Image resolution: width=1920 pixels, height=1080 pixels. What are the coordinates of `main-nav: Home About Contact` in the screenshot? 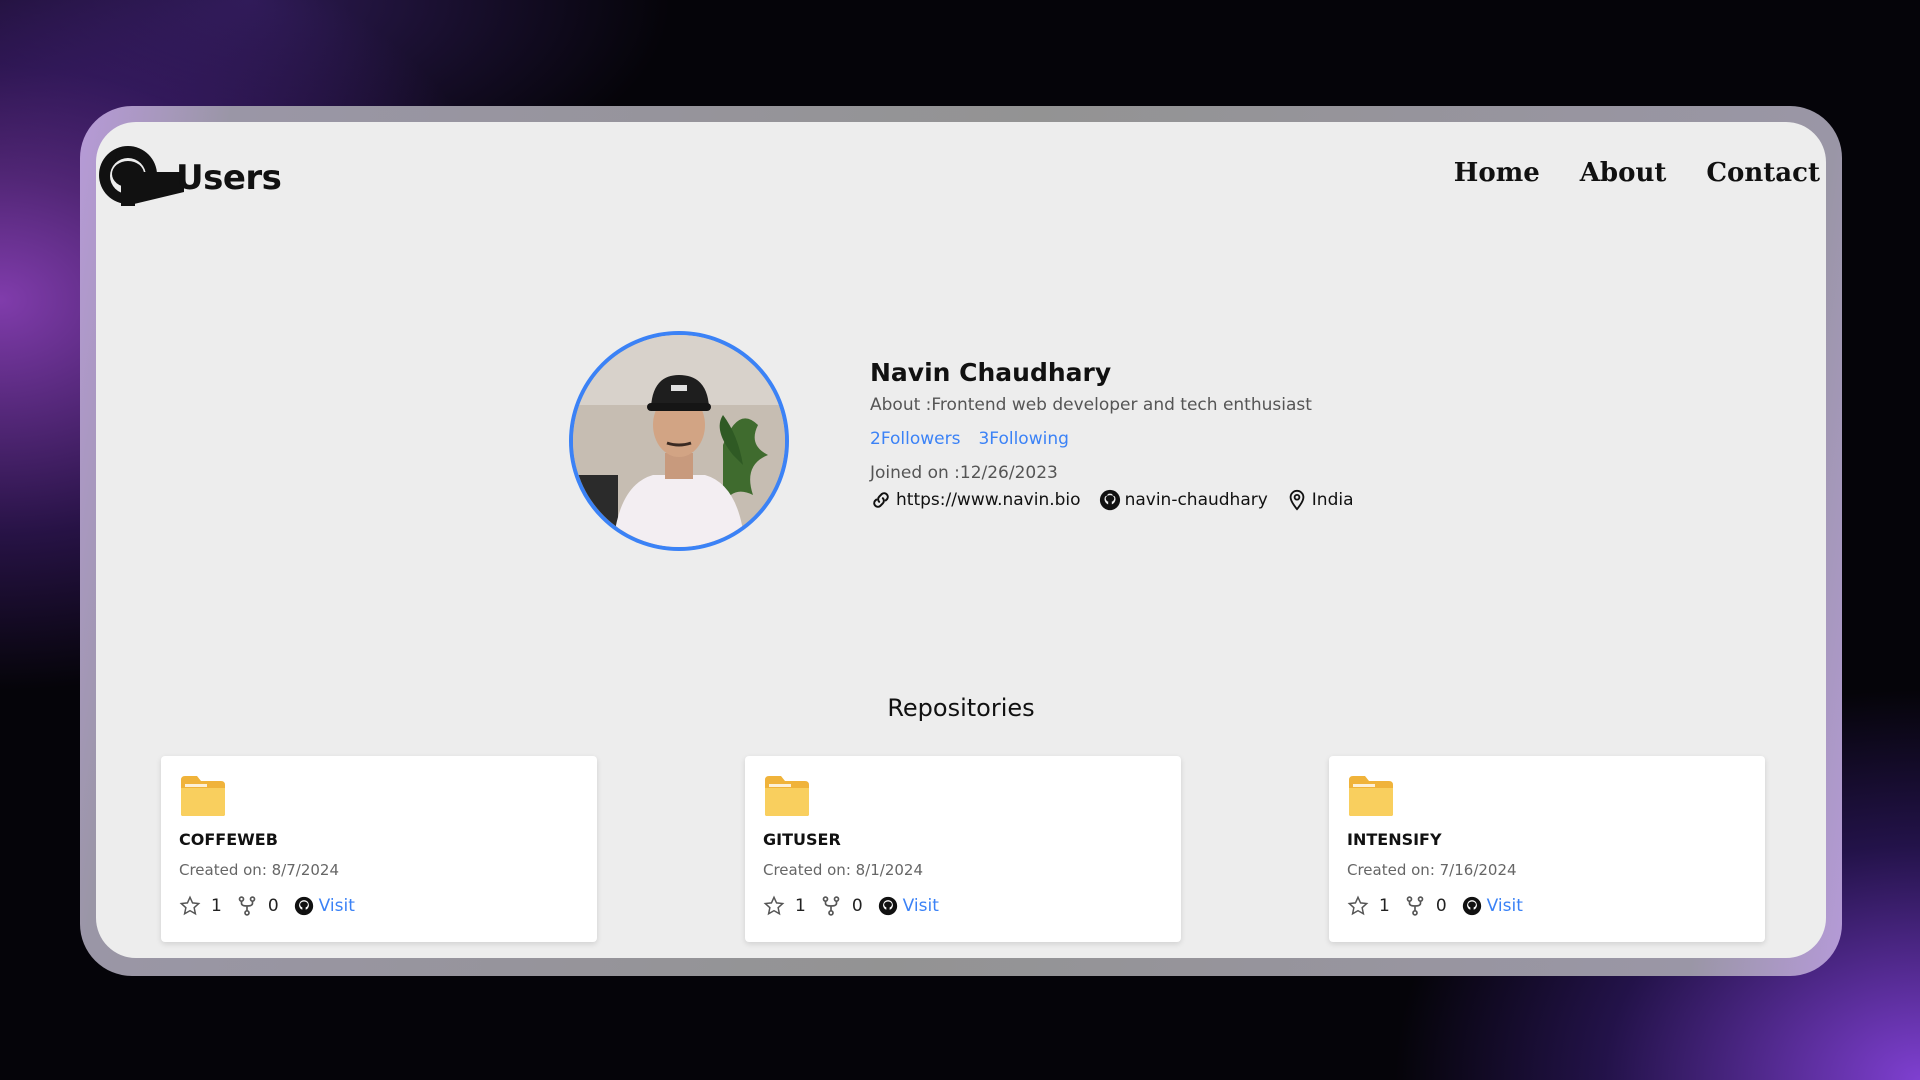 It's located at (1637, 173).